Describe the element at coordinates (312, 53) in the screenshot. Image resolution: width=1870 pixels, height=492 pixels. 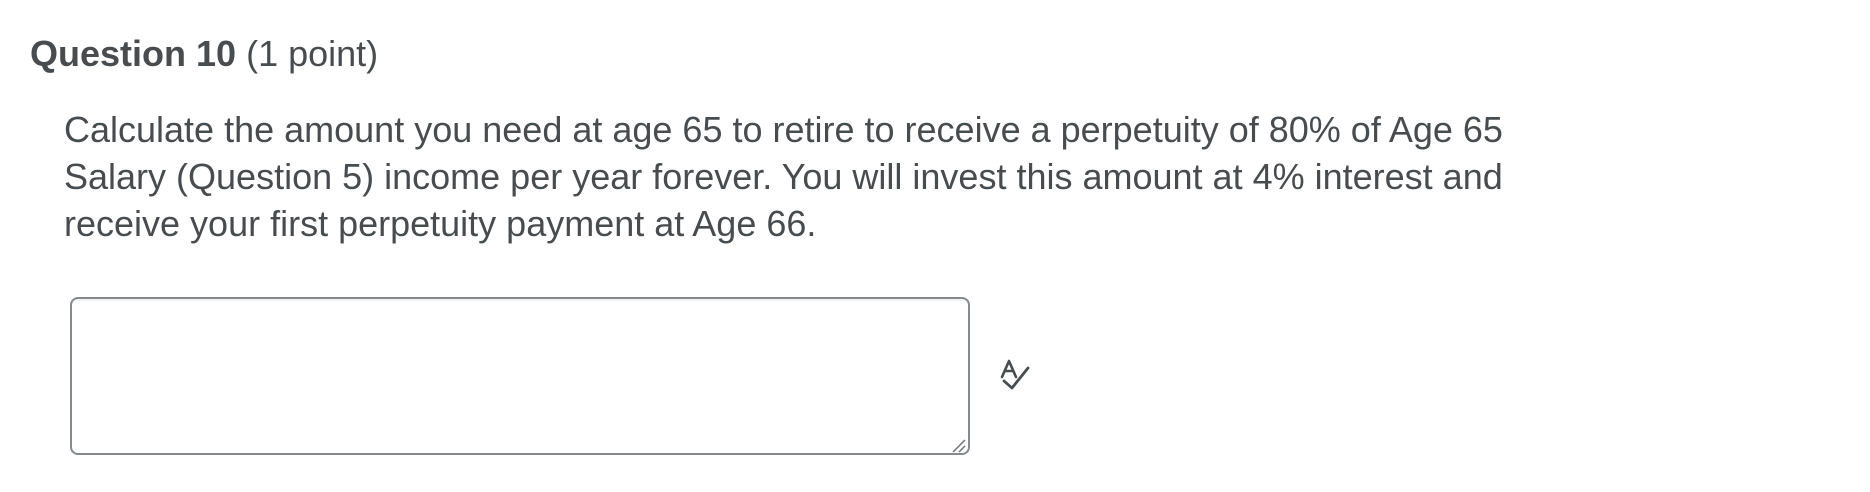
I see `question-points: (1 point)` at that location.